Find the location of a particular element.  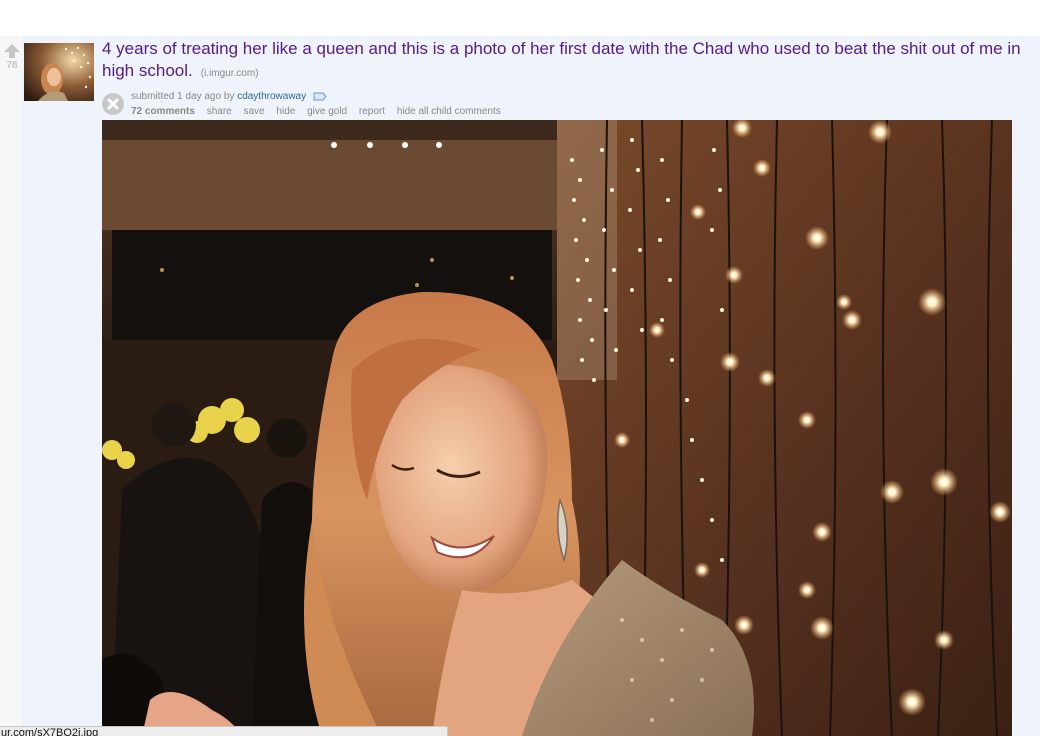

tag-icon is located at coordinates (320, 96).